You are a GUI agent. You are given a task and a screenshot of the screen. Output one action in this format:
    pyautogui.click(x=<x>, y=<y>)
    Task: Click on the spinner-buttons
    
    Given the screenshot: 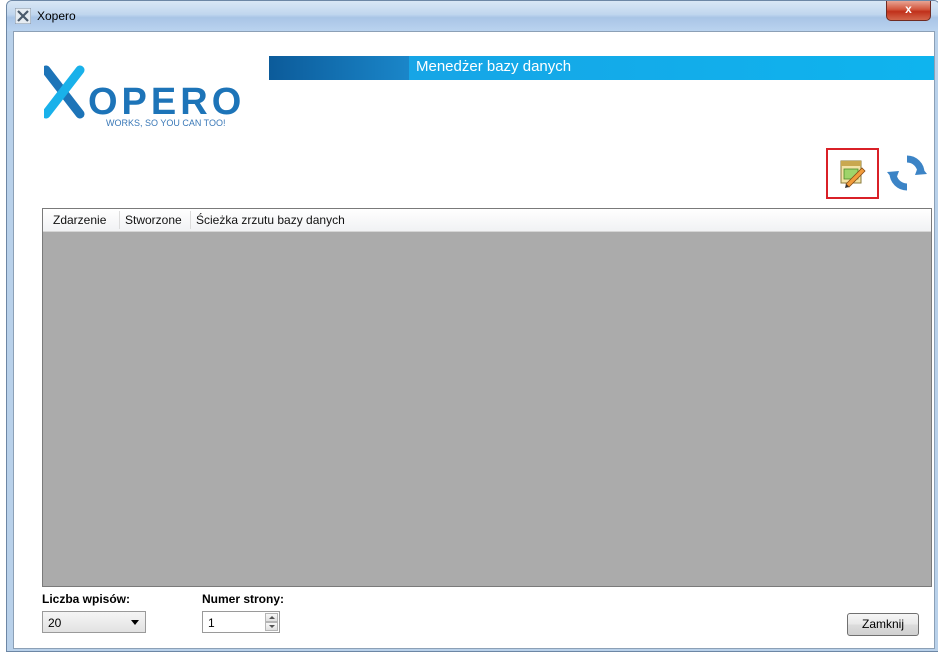 What is the action you would take?
    pyautogui.click(x=271, y=622)
    